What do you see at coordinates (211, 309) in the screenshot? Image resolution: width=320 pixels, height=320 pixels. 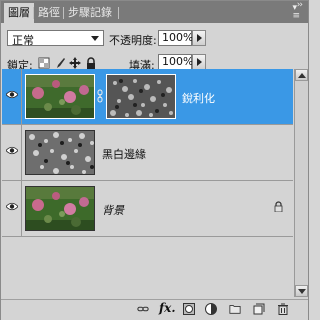 I see `adjustment-layer-icon` at bounding box center [211, 309].